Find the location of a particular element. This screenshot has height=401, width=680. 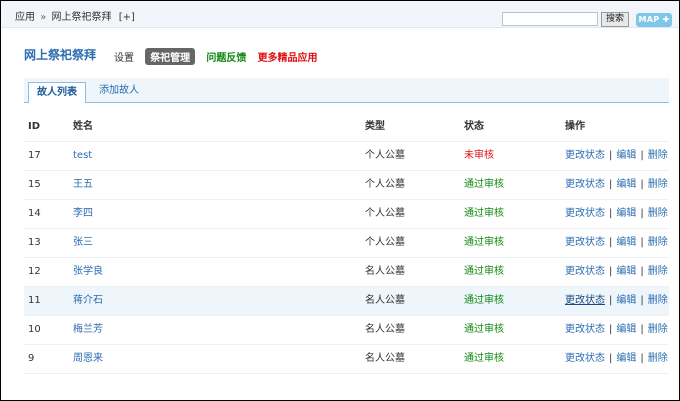

header-status: 状态 is located at coordinates (474, 126).